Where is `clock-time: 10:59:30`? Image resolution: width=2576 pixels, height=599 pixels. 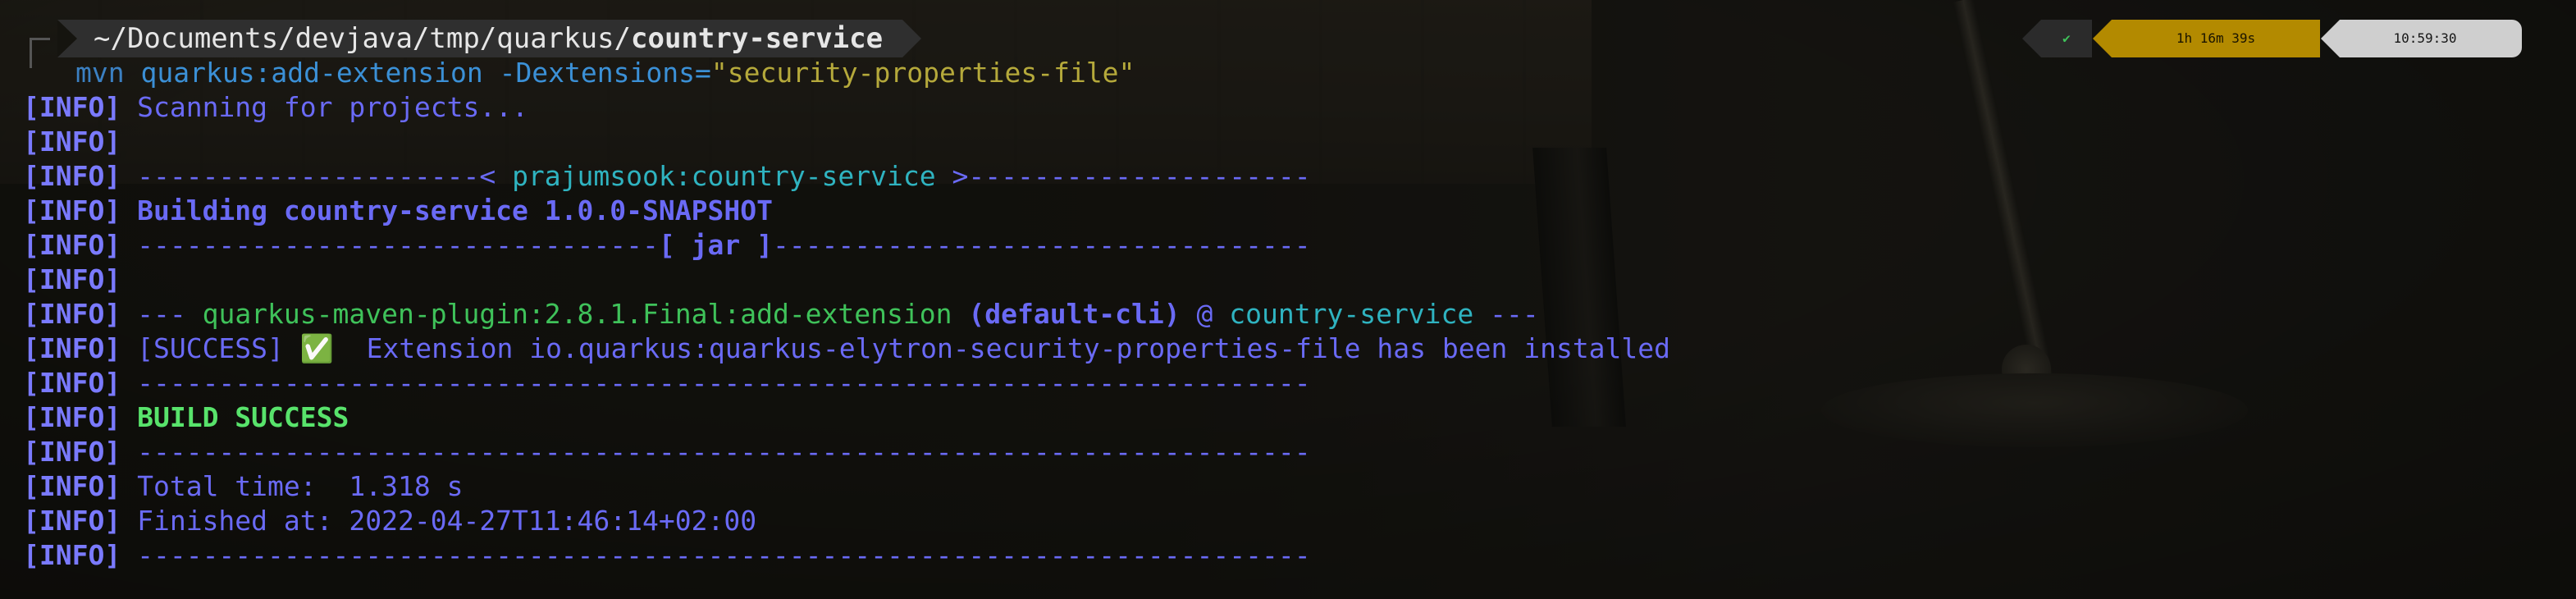 clock-time: 10:59:30 is located at coordinates (2422, 38).